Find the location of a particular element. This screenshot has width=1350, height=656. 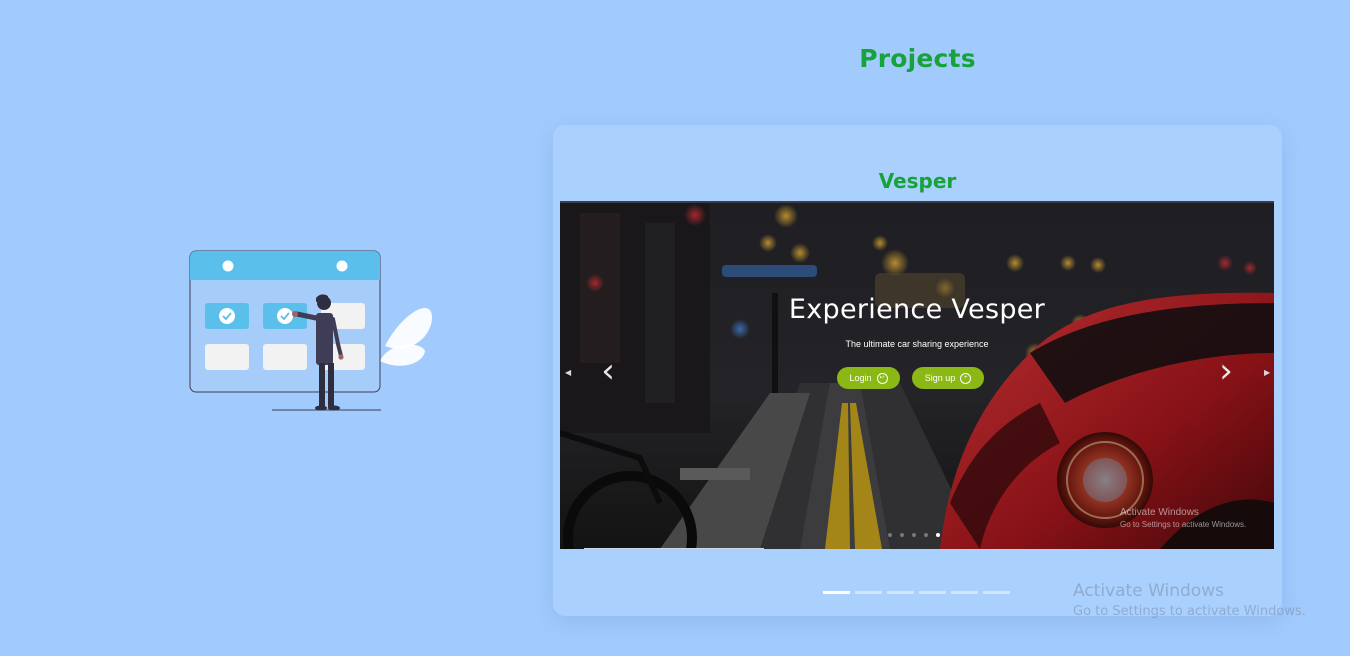

screenshot-divider is located at coordinates (674, 548).